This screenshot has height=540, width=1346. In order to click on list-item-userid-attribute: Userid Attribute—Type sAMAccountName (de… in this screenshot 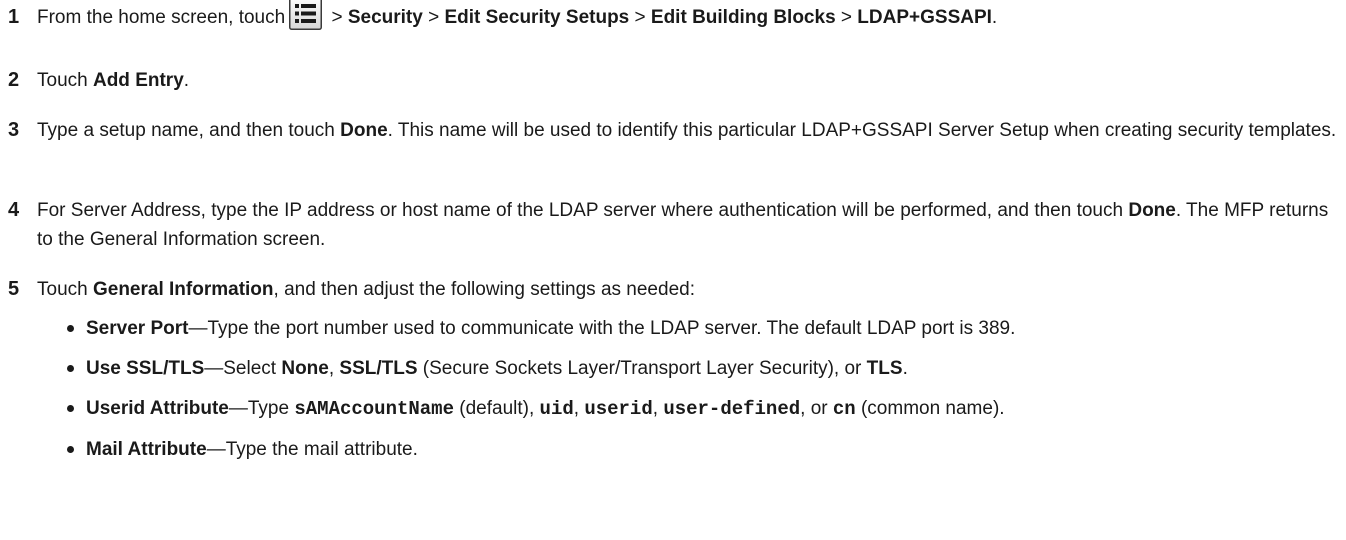, I will do `click(702, 409)`.